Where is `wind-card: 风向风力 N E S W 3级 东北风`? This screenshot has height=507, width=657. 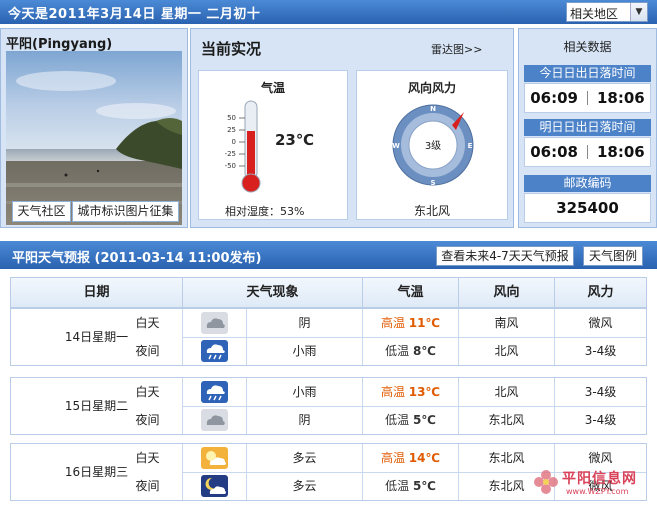 wind-card: 风向风力 N E S W 3级 东北风 is located at coordinates (432, 145).